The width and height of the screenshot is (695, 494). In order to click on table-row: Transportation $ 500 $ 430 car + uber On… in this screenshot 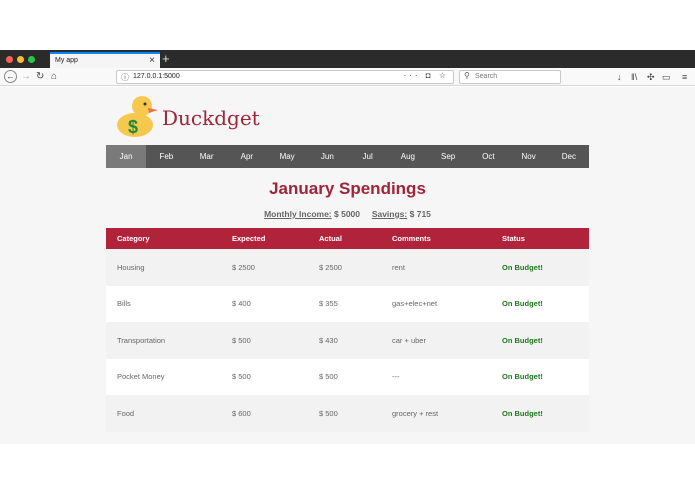, I will do `click(347, 340)`.